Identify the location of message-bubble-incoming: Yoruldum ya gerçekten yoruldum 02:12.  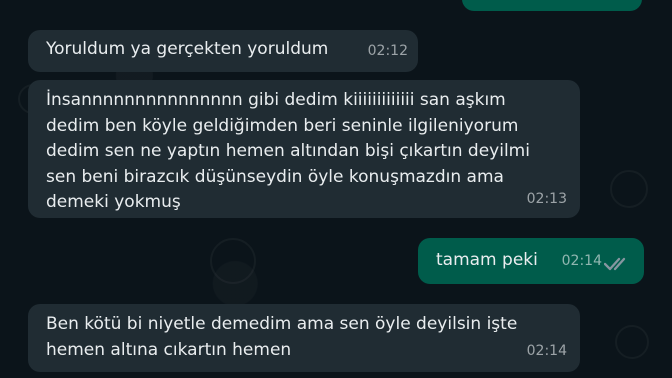
(223, 51).